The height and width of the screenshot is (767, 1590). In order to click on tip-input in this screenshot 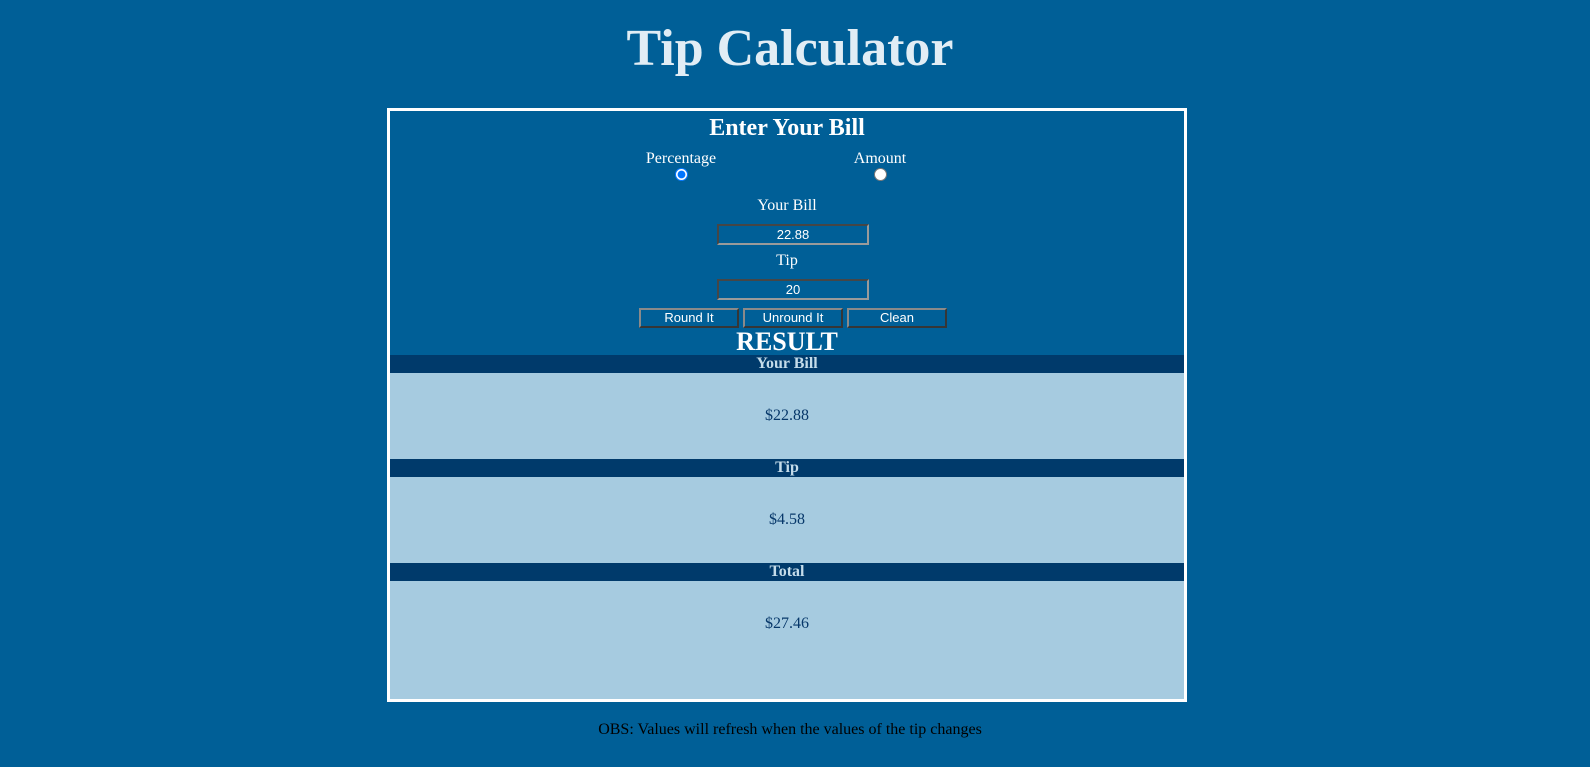, I will do `click(793, 289)`.